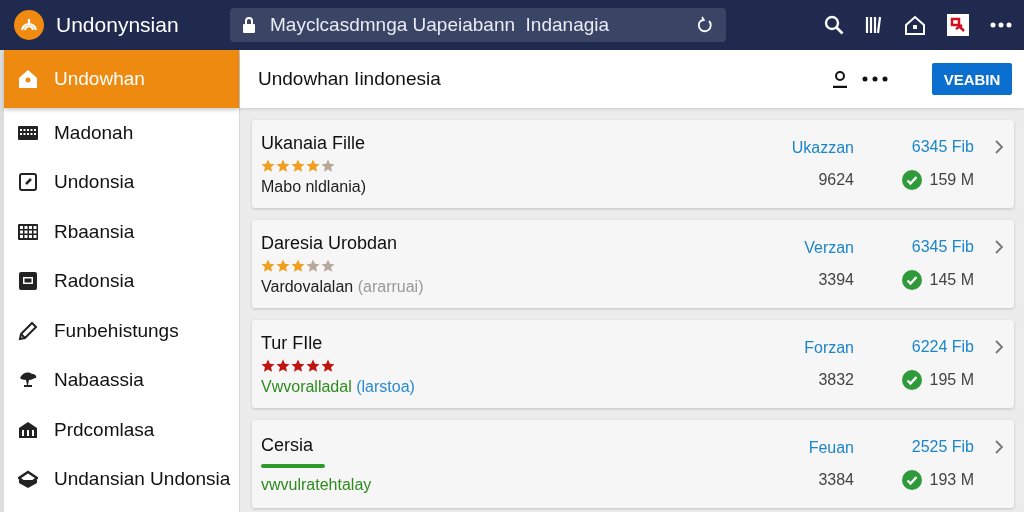 The image size is (1024, 512). Describe the element at coordinates (836, 380) in the screenshot. I see `count-value: 3832` at that location.